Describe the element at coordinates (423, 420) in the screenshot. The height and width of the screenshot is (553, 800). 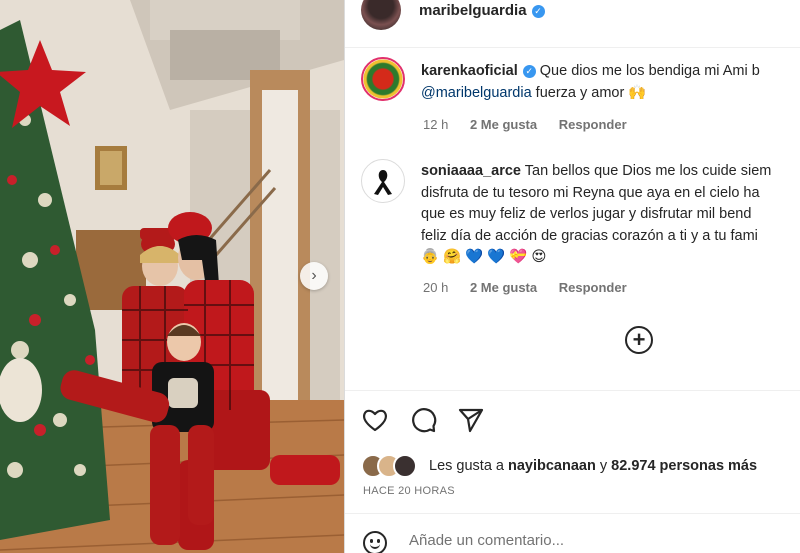
I see `comment-icon` at that location.